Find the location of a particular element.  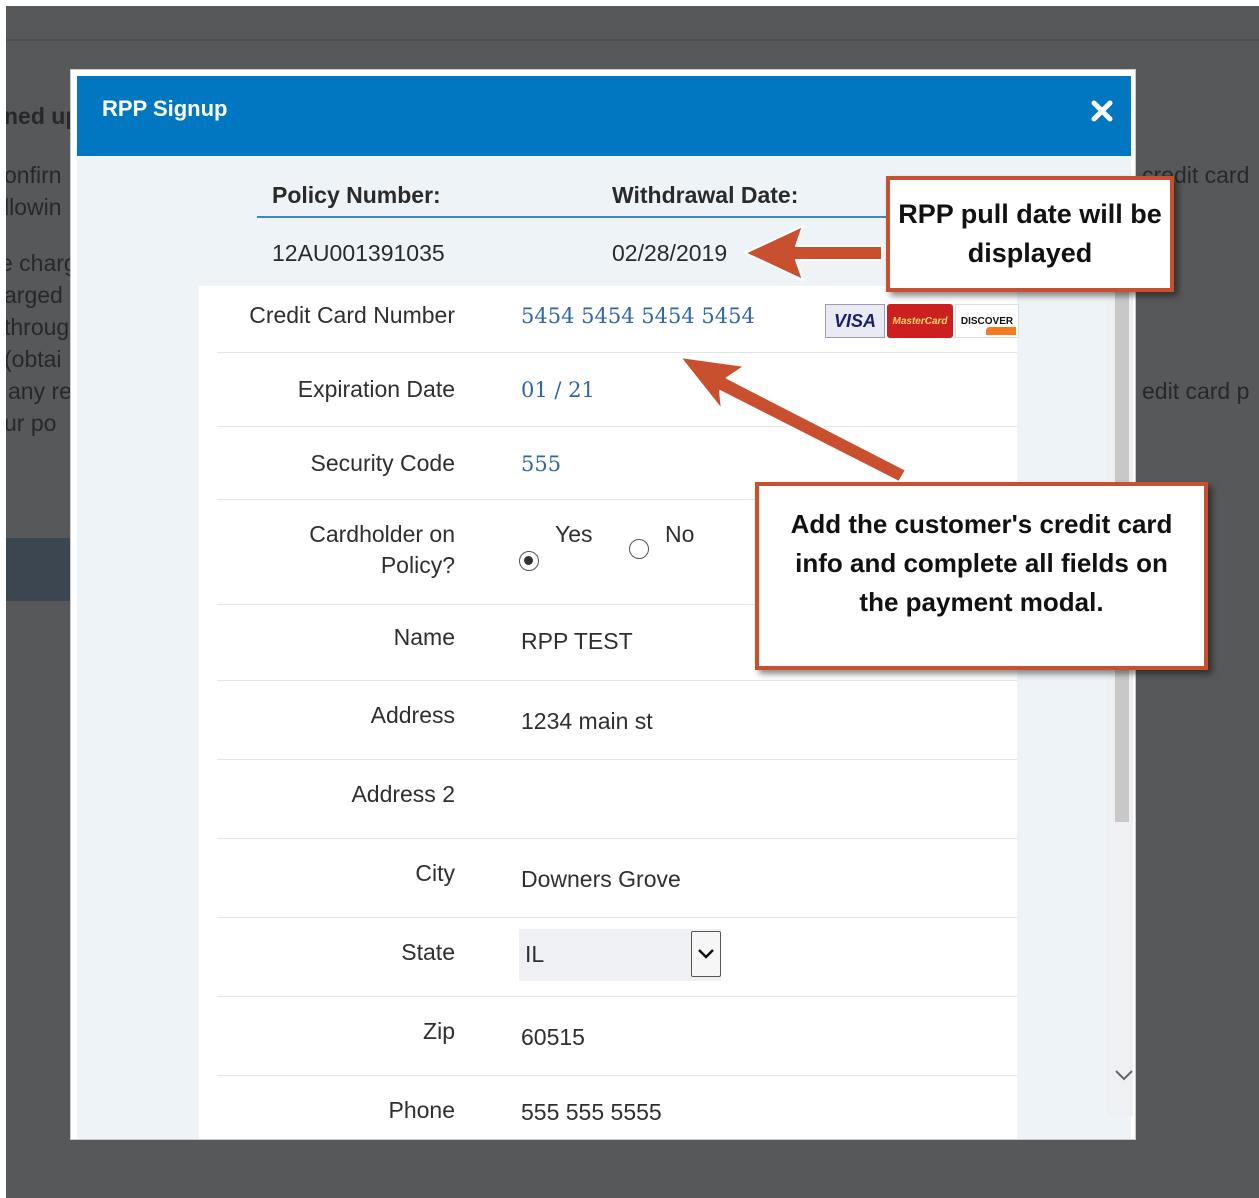

arrow-to-withdrawal-date is located at coordinates (813, 253).